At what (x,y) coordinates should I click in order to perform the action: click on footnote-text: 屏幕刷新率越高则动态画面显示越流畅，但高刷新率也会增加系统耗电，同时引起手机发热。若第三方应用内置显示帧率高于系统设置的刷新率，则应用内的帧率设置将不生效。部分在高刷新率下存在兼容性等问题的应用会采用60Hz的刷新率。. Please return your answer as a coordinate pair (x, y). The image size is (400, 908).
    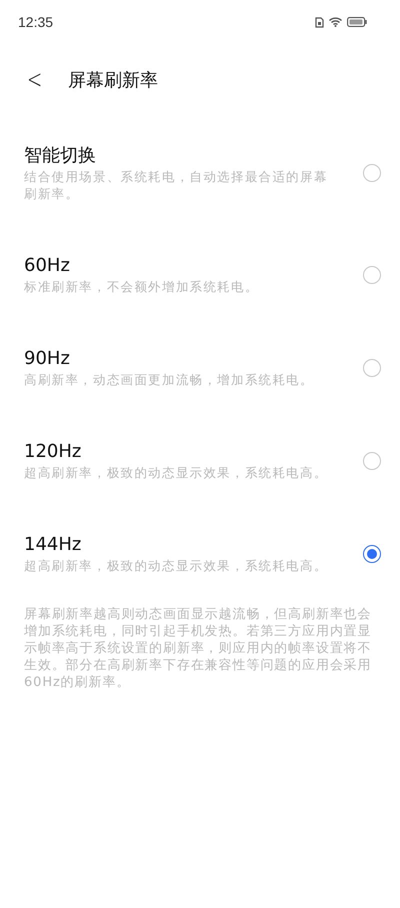
    Looking at the image, I should click on (198, 648).